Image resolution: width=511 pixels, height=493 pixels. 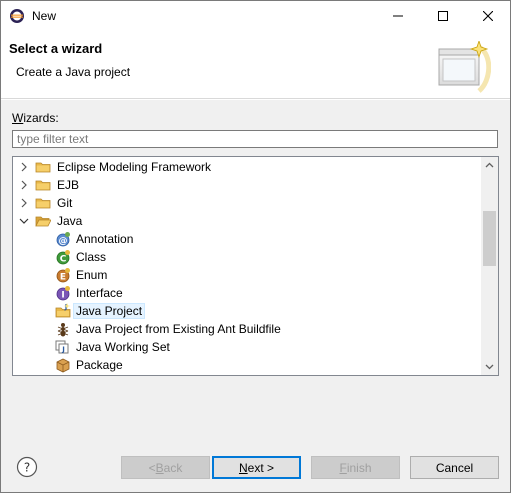 What do you see at coordinates (255, 65) in the screenshot?
I see `wizard-banner: Select a wizard Create a Java project` at bounding box center [255, 65].